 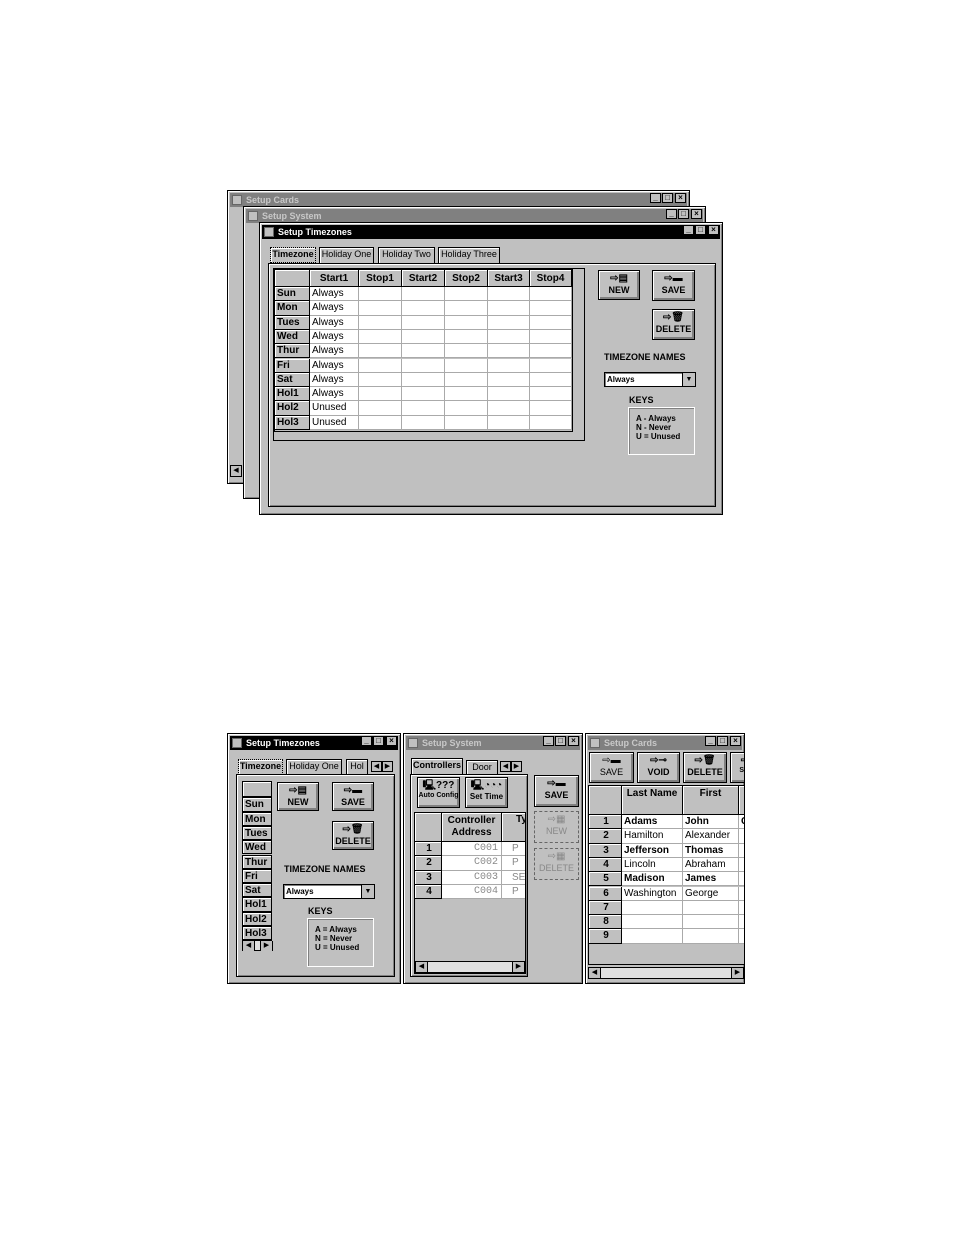 What do you see at coordinates (482, 767) in the screenshot?
I see `tab-door: Door` at bounding box center [482, 767].